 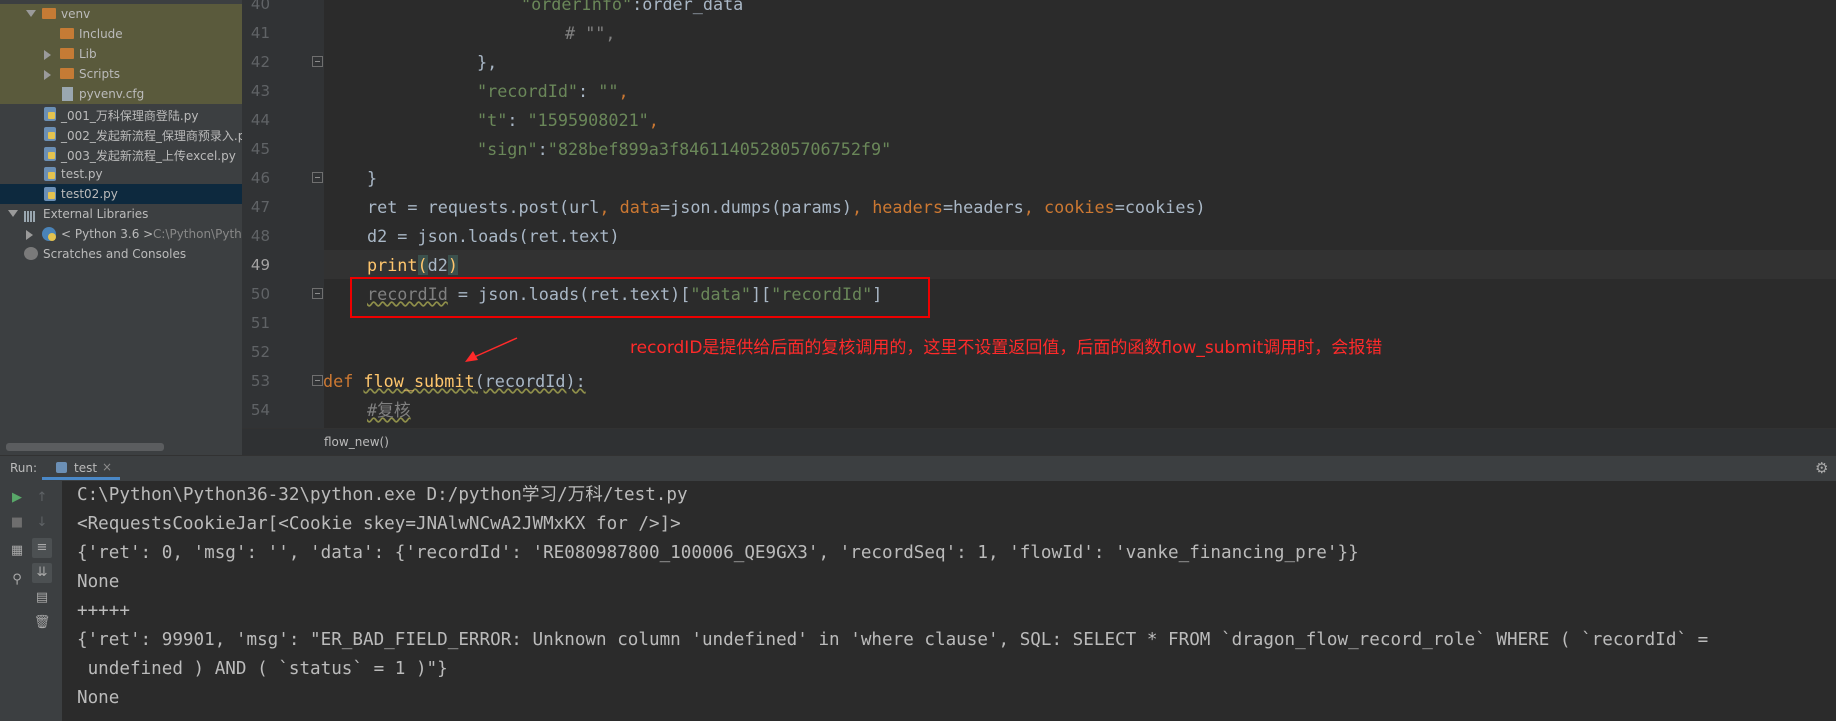 What do you see at coordinates (31, 253) in the screenshot?
I see `scratches-icon` at bounding box center [31, 253].